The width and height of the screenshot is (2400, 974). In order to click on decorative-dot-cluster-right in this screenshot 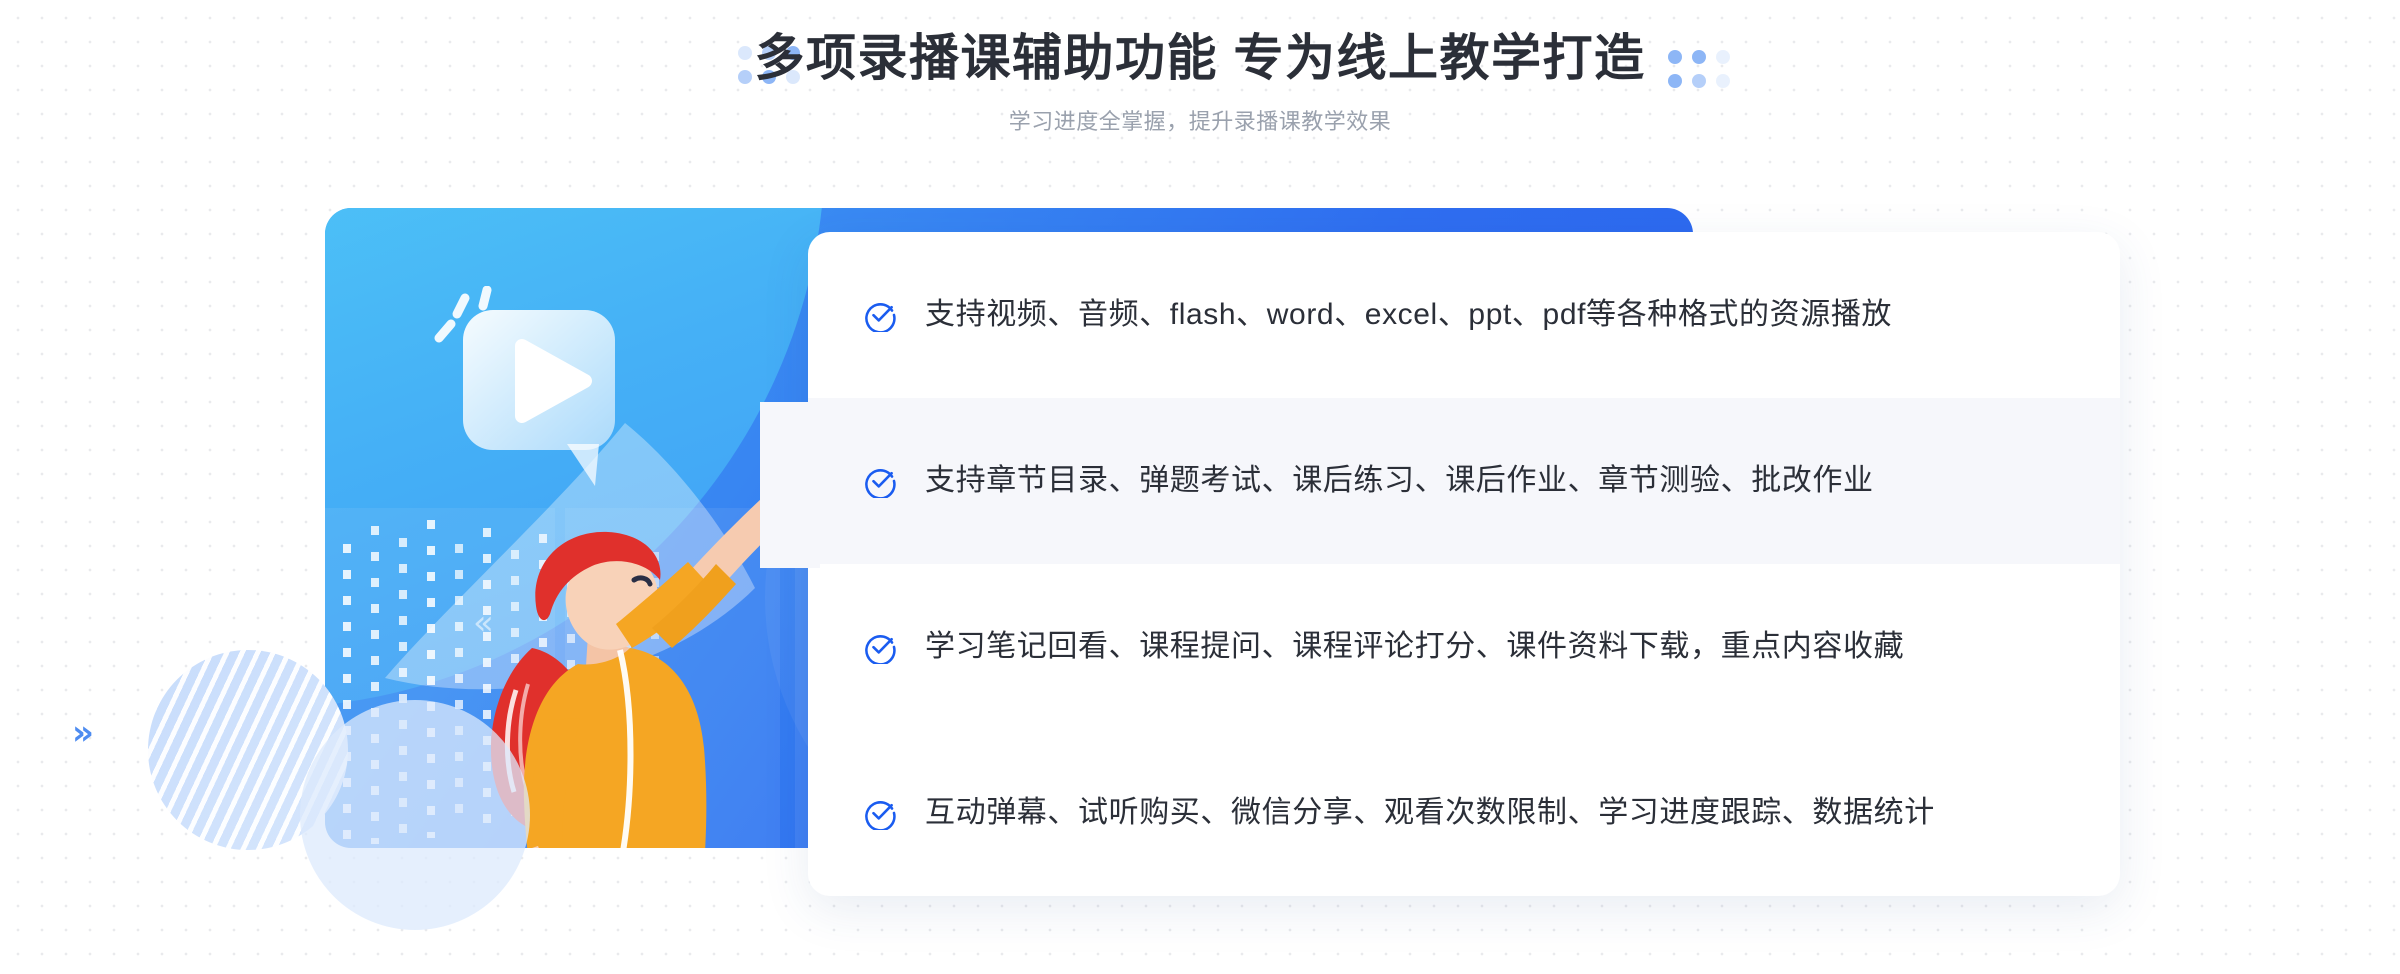, I will do `click(1699, 69)`.